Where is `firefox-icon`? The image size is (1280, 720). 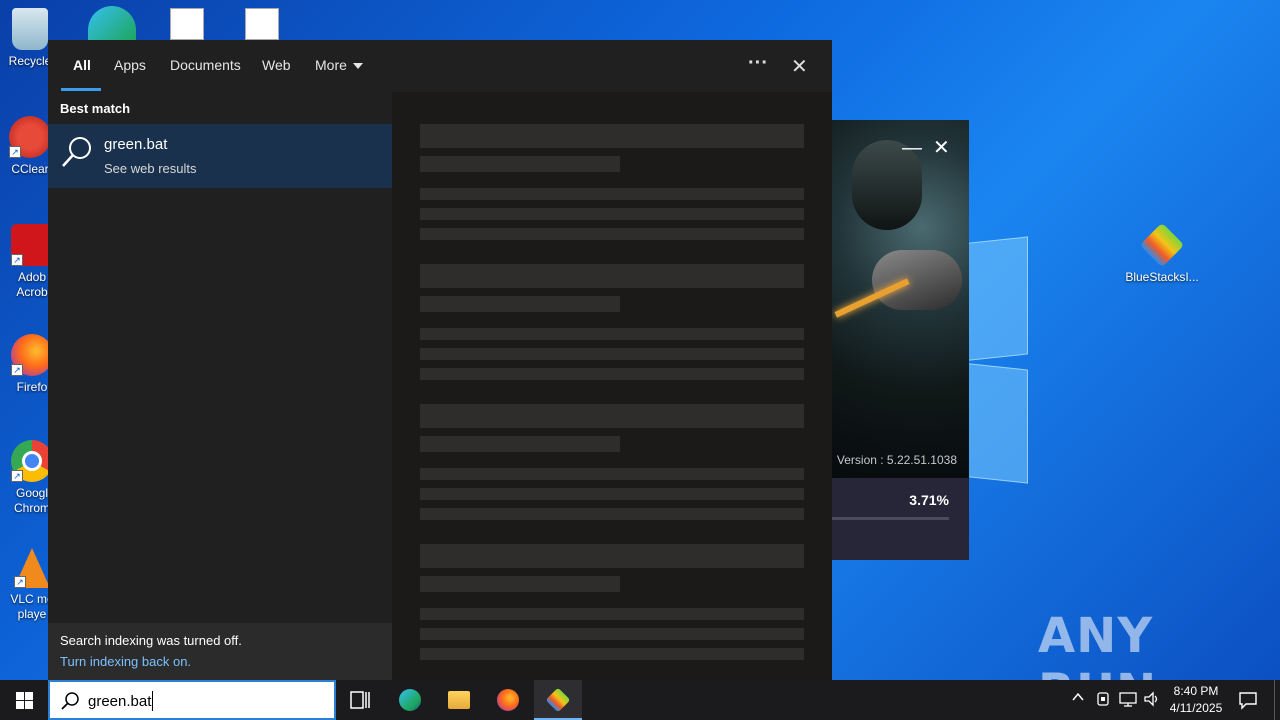 firefox-icon is located at coordinates (508, 700).